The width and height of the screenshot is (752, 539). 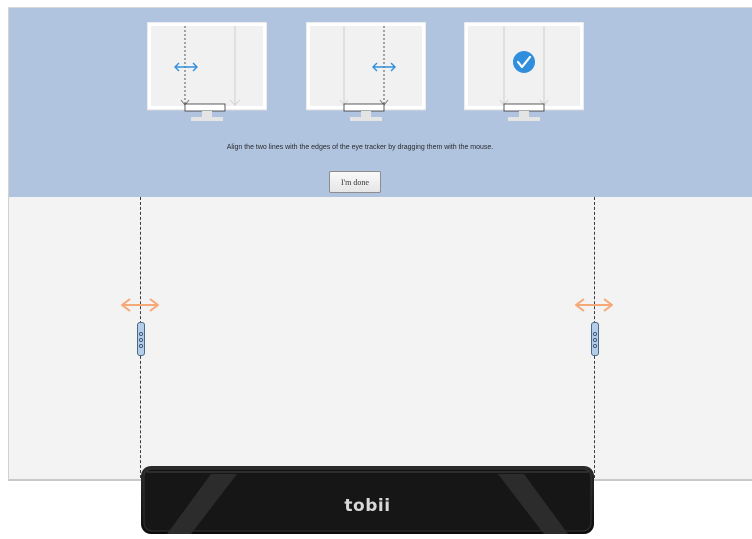 I want to click on right-drag-arrows-icon, so click(x=594, y=305).